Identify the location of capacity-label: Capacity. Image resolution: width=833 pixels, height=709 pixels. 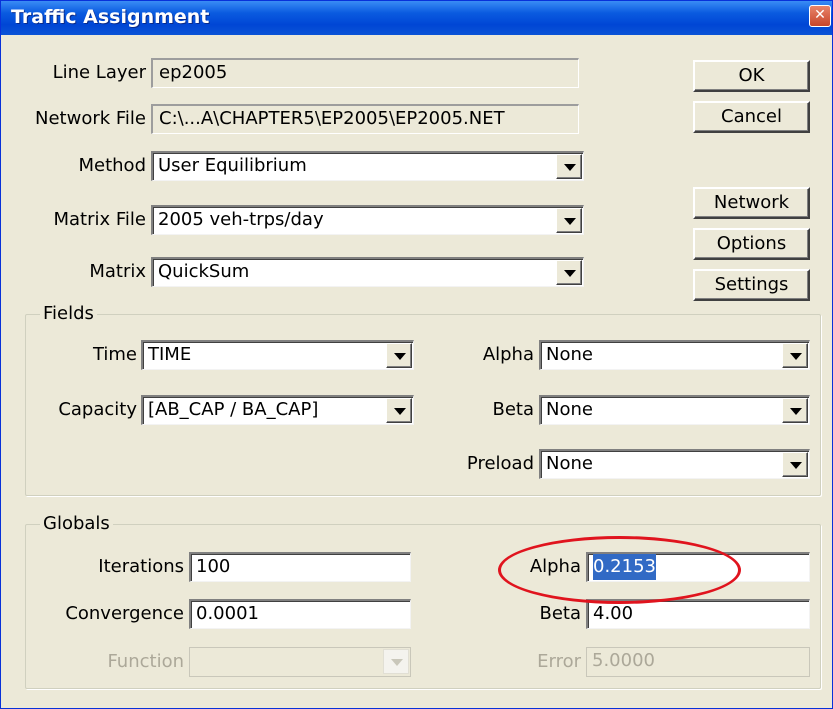
(97, 409).